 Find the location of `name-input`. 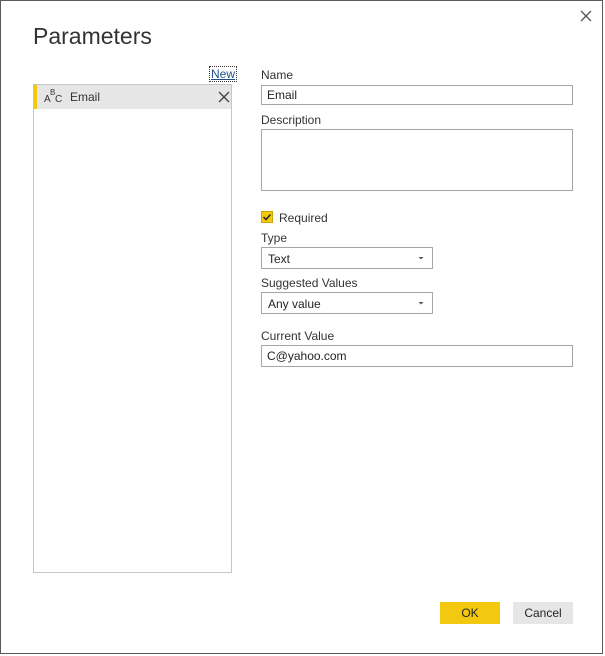

name-input is located at coordinates (417, 95).